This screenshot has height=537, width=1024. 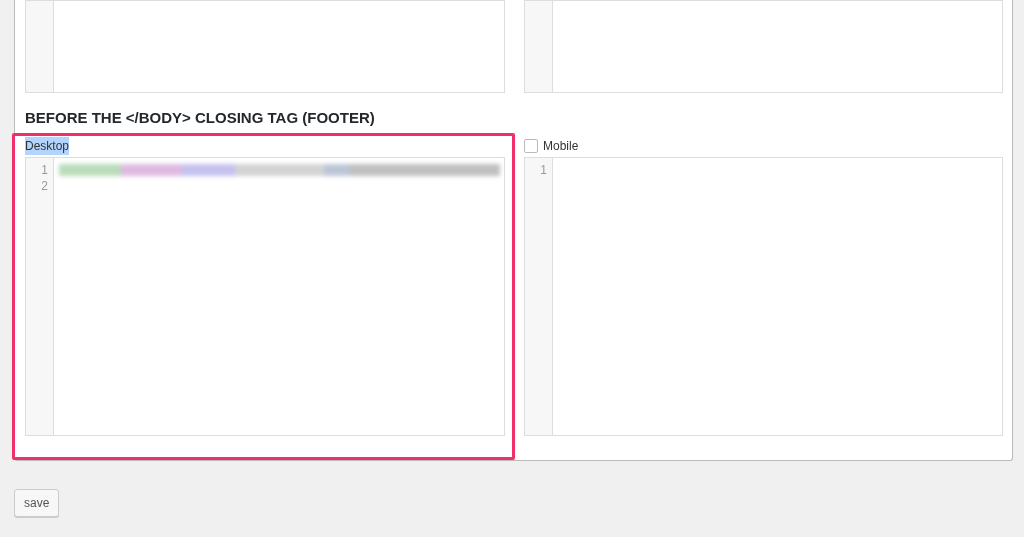 I want to click on section-heading: BEFORE THE </BODY> CLOSING TAG (FOOTER), so click(x=200, y=118).